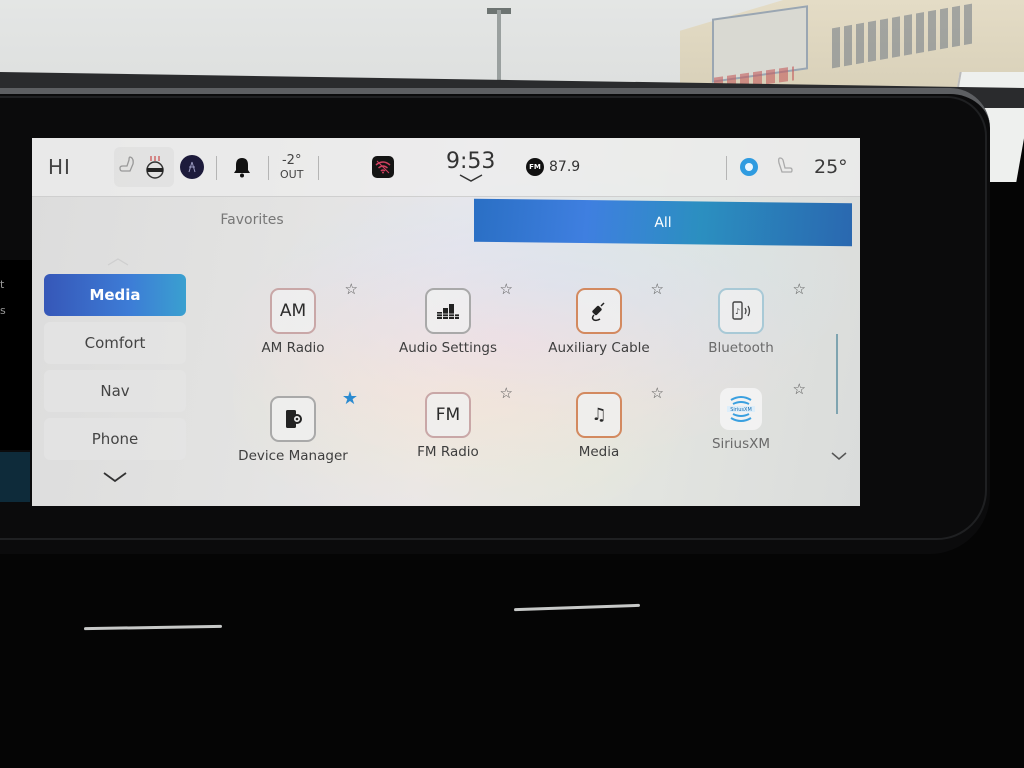  Describe the element at coordinates (155, 167) in the screenshot. I see `heated-seat-icon` at that location.